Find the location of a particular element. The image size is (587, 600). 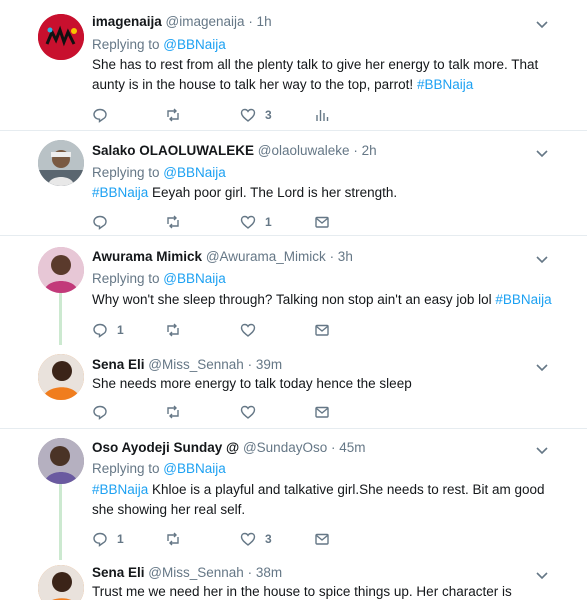

like-button: 1 is located at coordinates (256, 222).